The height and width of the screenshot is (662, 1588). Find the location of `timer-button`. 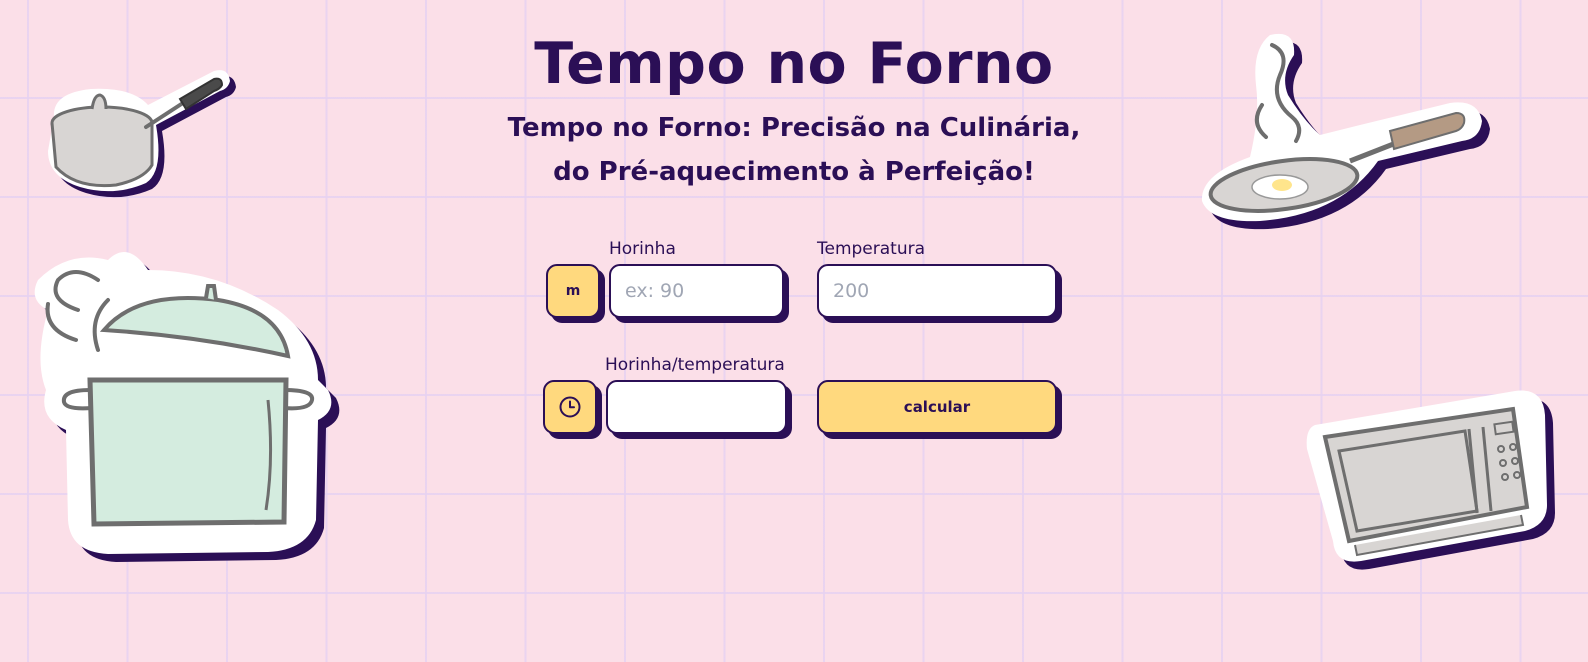

timer-button is located at coordinates (570, 407).